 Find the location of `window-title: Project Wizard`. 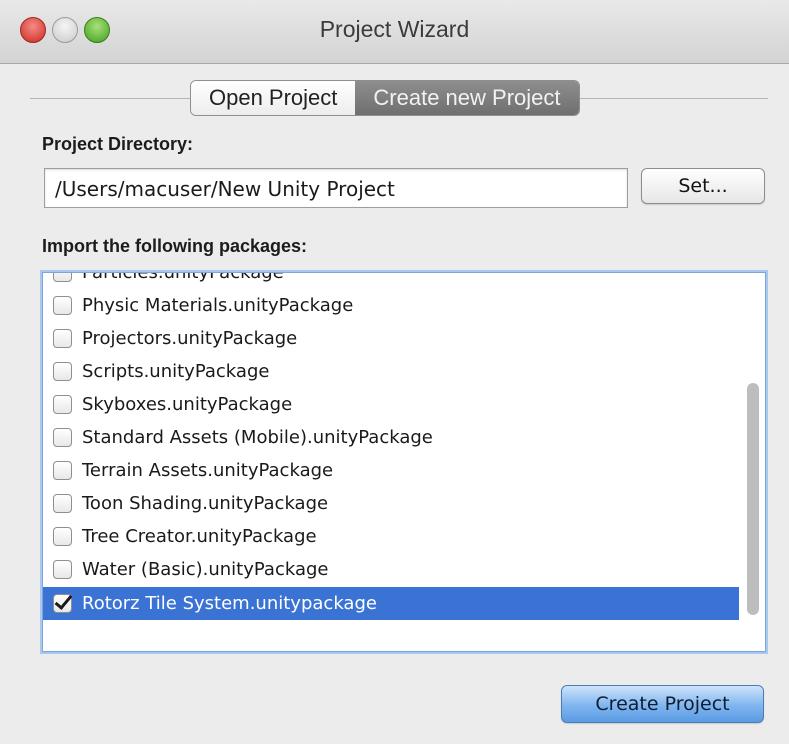

window-title: Project Wizard is located at coordinates (394, 29).